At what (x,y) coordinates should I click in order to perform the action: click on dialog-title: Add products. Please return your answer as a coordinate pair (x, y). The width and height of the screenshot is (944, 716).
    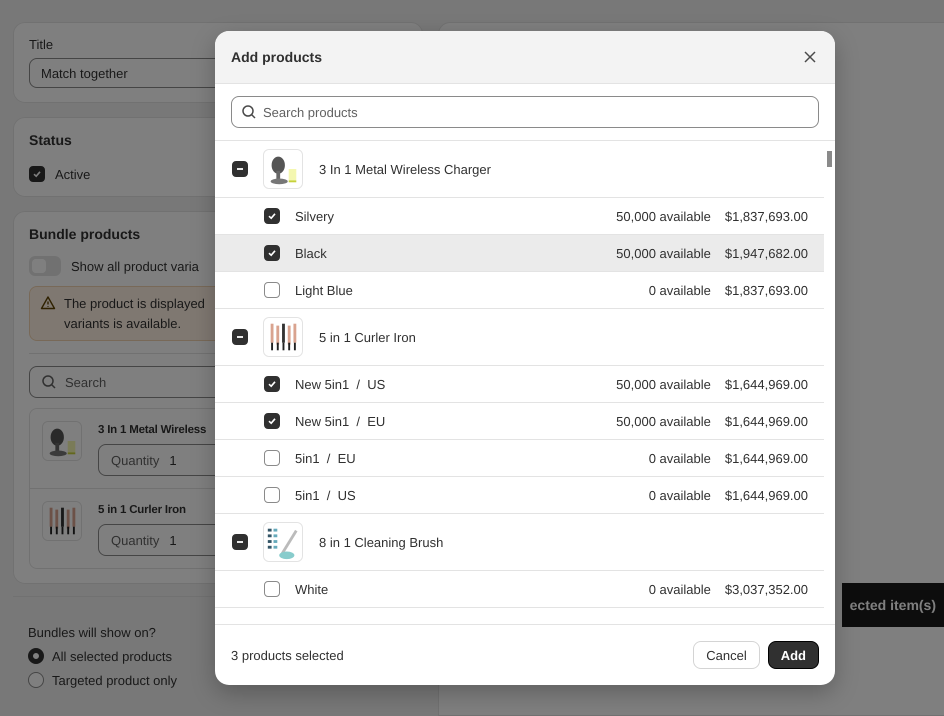
    Looking at the image, I should click on (276, 57).